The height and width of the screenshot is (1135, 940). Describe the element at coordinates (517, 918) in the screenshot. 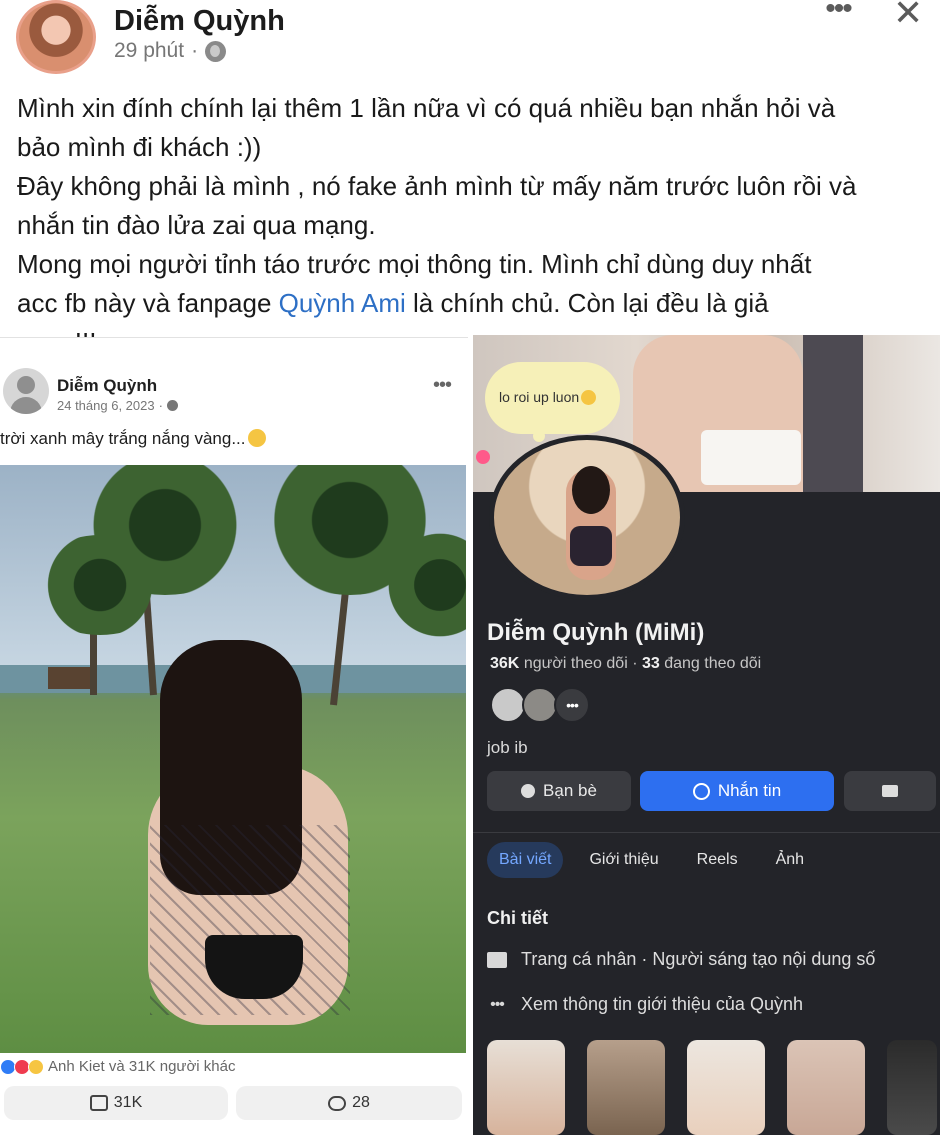

I see `details-title: Chi tiết` at that location.